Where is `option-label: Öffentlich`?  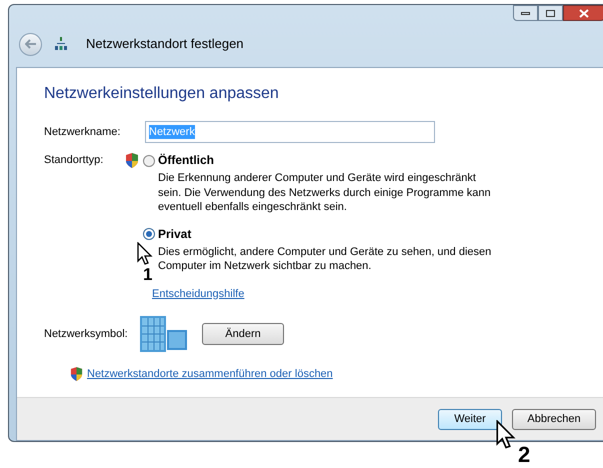 option-label: Öffentlich is located at coordinates (186, 160).